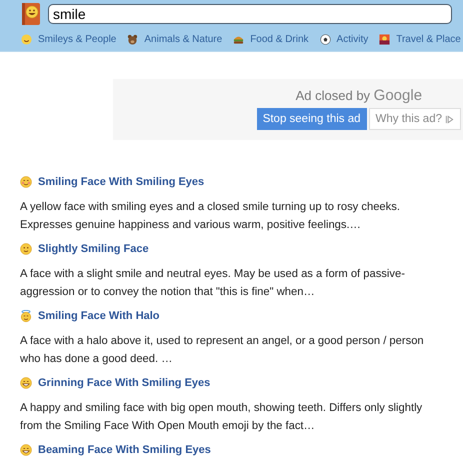 This screenshot has width=463, height=463. What do you see at coordinates (124, 450) in the screenshot?
I see `emoji-title-link: Beaming Face With Smiling Eyes` at bounding box center [124, 450].